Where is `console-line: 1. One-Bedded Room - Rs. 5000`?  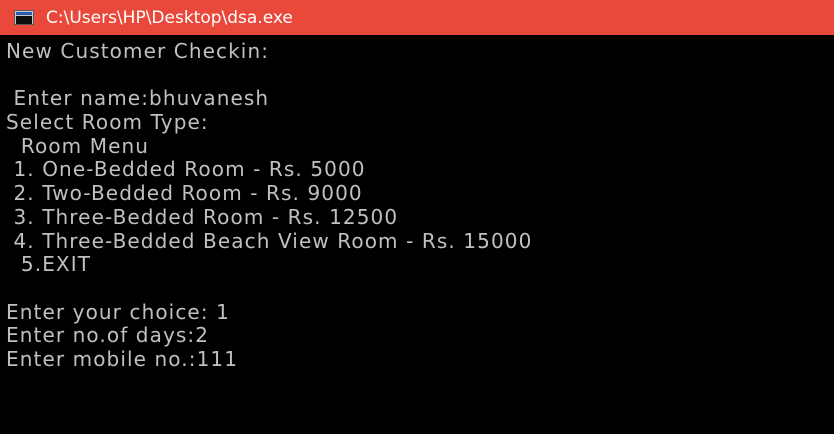 console-line: 1. One-Bedded Room - Rs. 5000 is located at coordinates (186, 169).